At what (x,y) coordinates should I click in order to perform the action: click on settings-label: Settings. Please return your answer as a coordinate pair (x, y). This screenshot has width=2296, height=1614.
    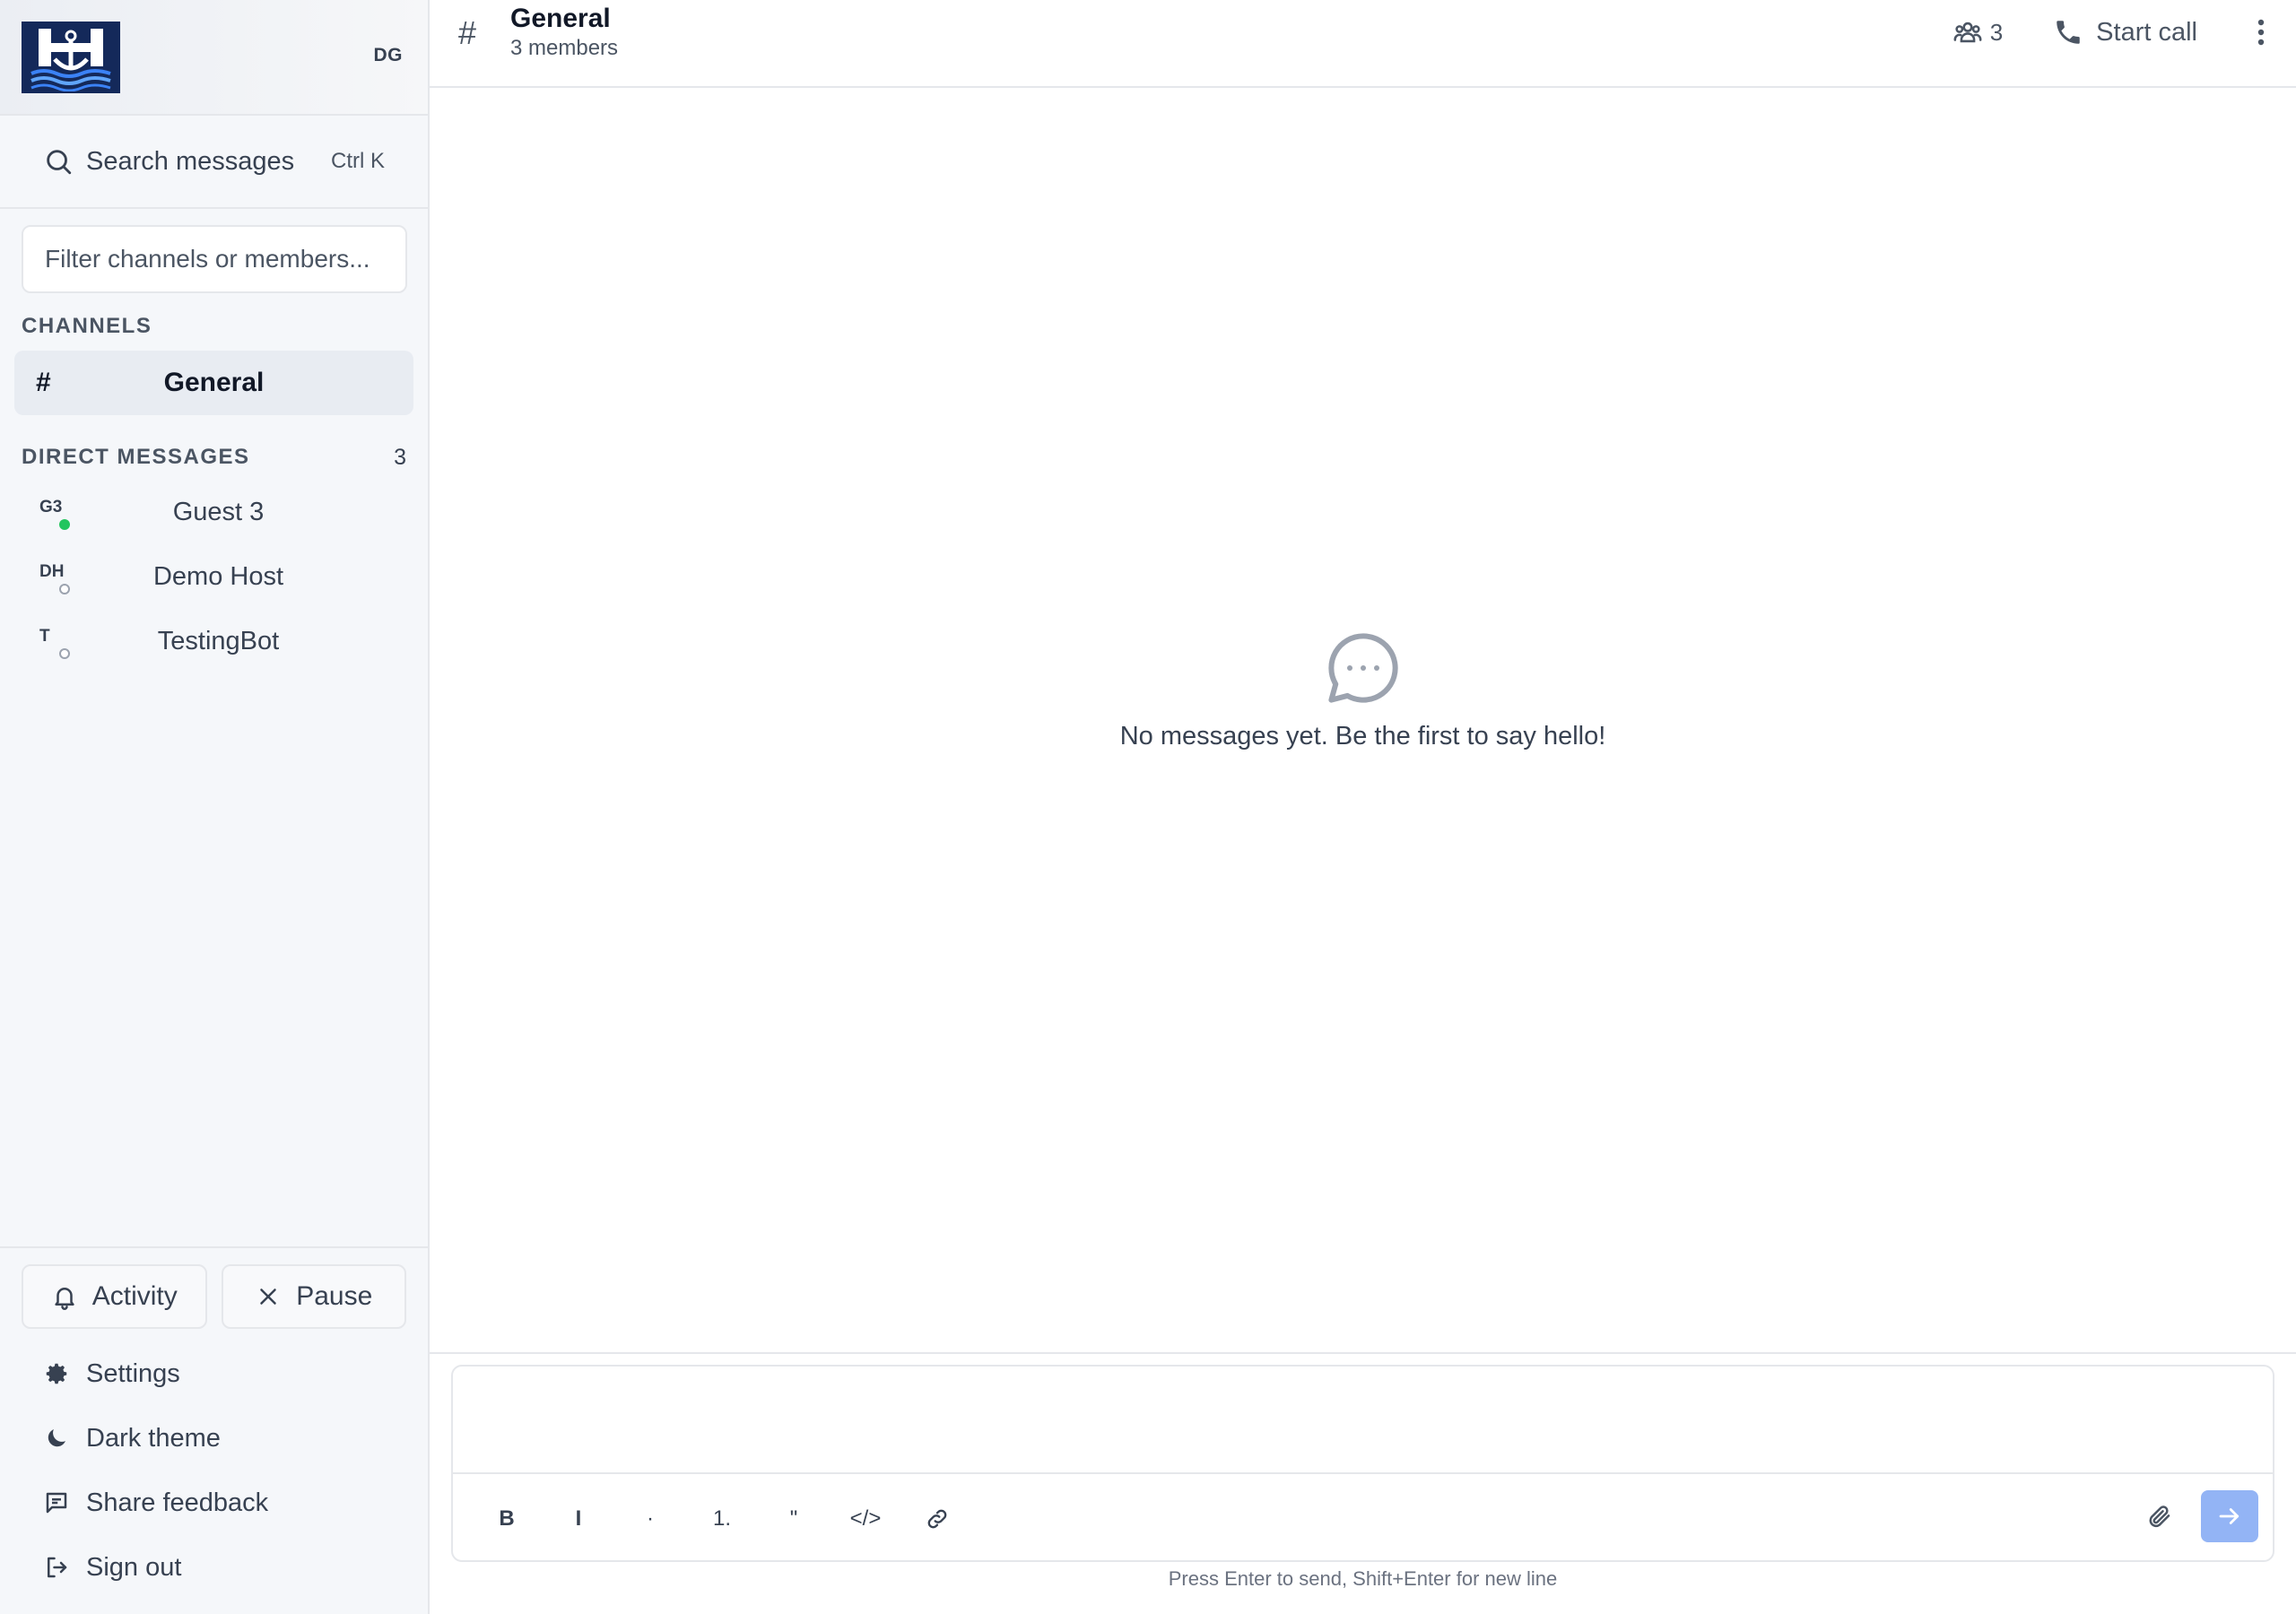
    Looking at the image, I should click on (133, 1373).